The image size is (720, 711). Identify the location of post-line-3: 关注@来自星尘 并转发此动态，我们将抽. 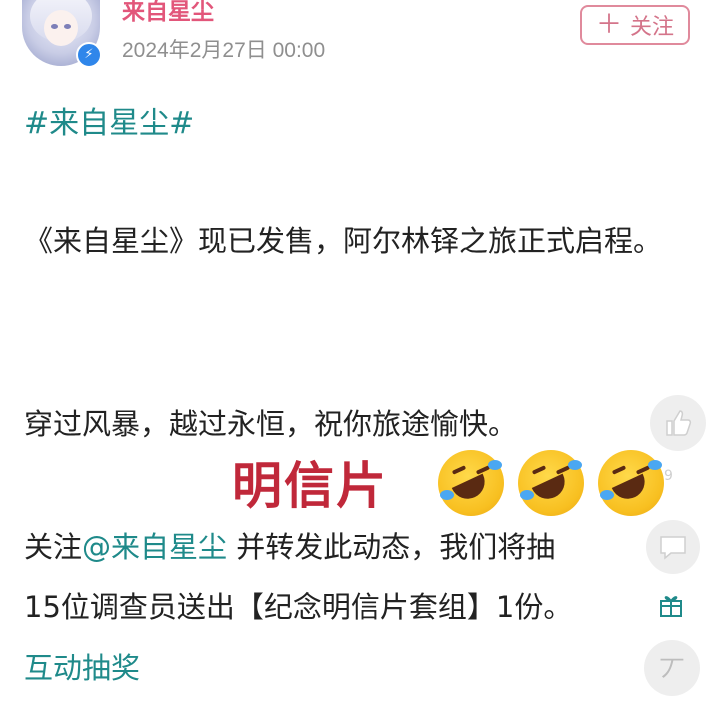
(289, 545).